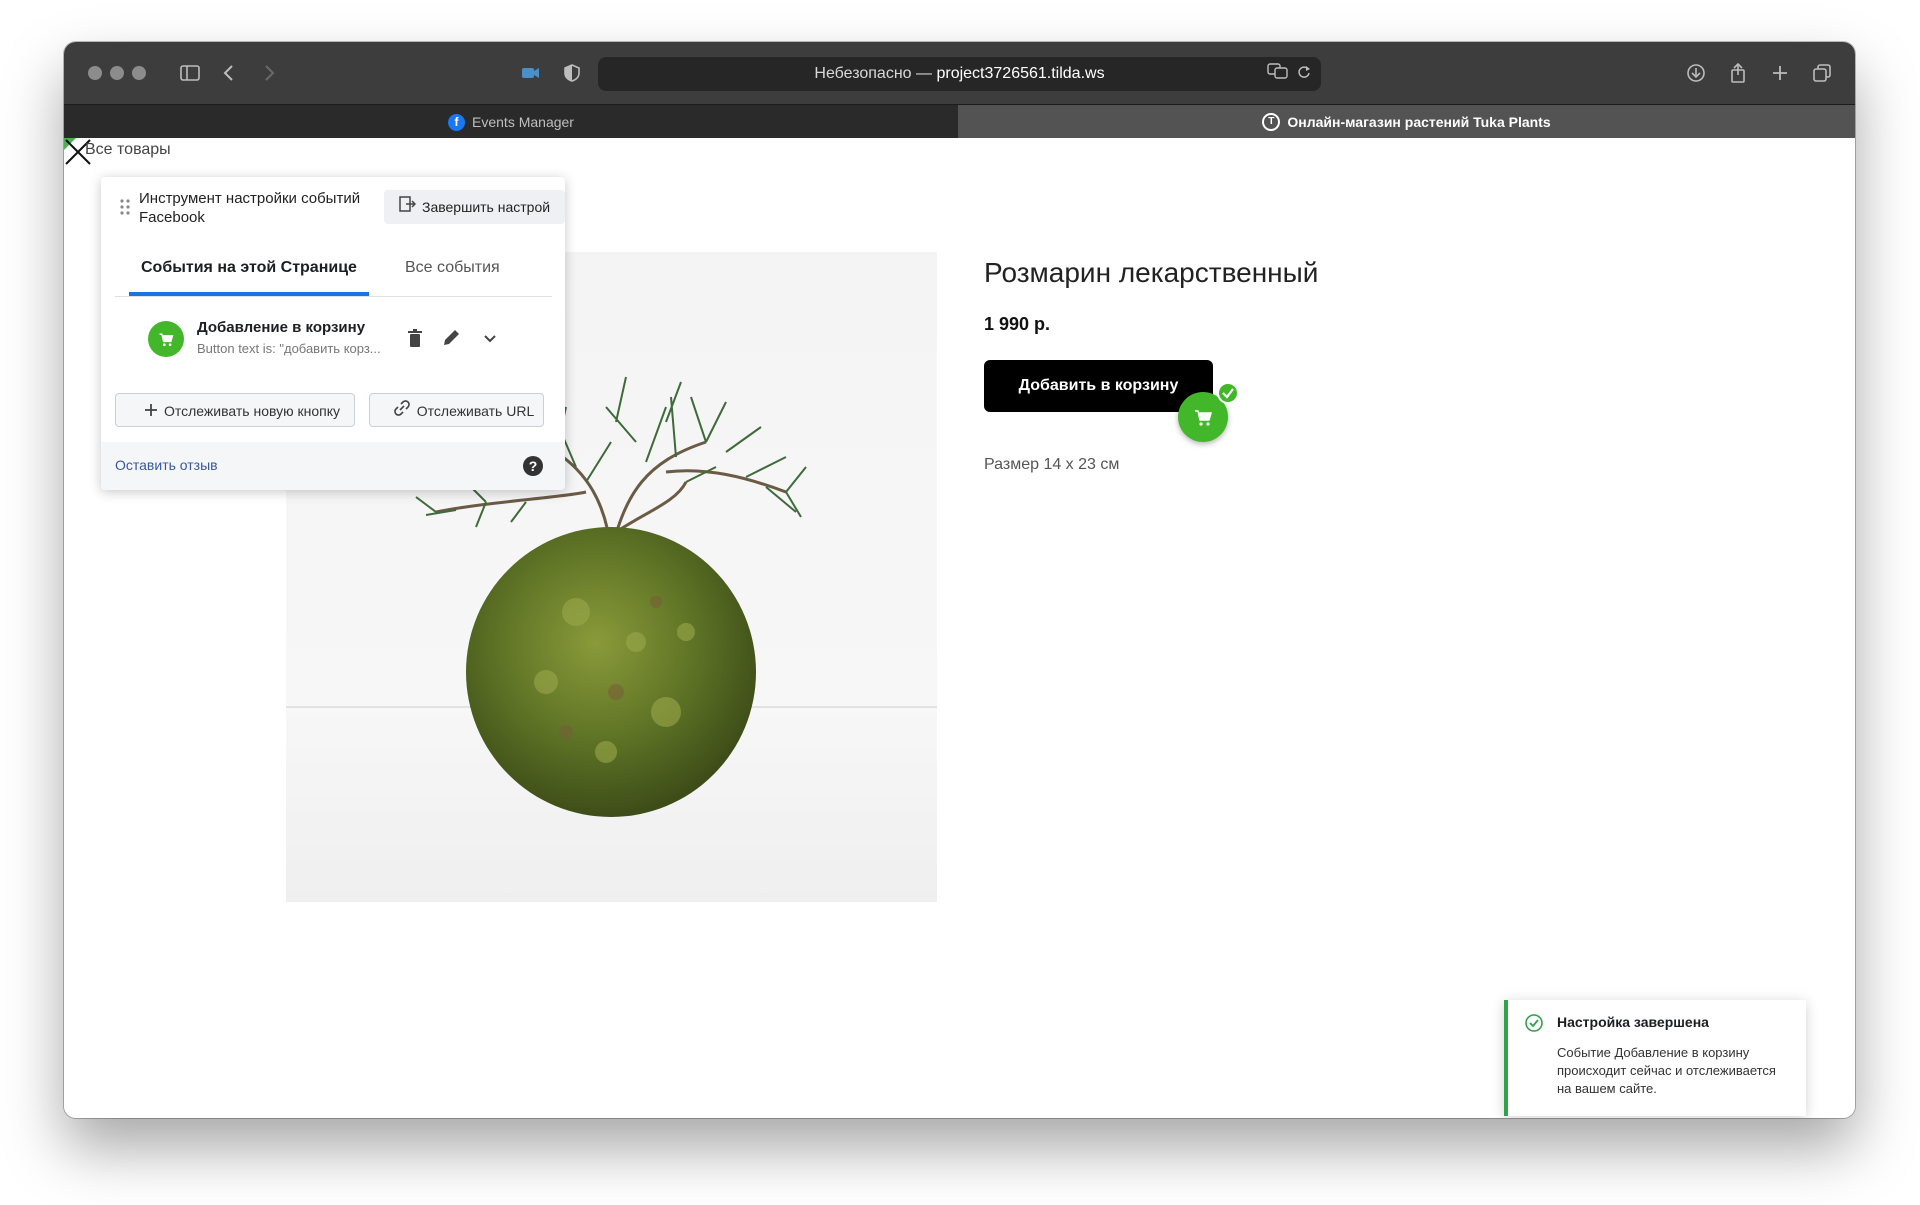 This screenshot has width=1920, height=1205. Describe the element at coordinates (1633, 1022) in the screenshot. I see `toast-title: Настройка завершена` at that location.